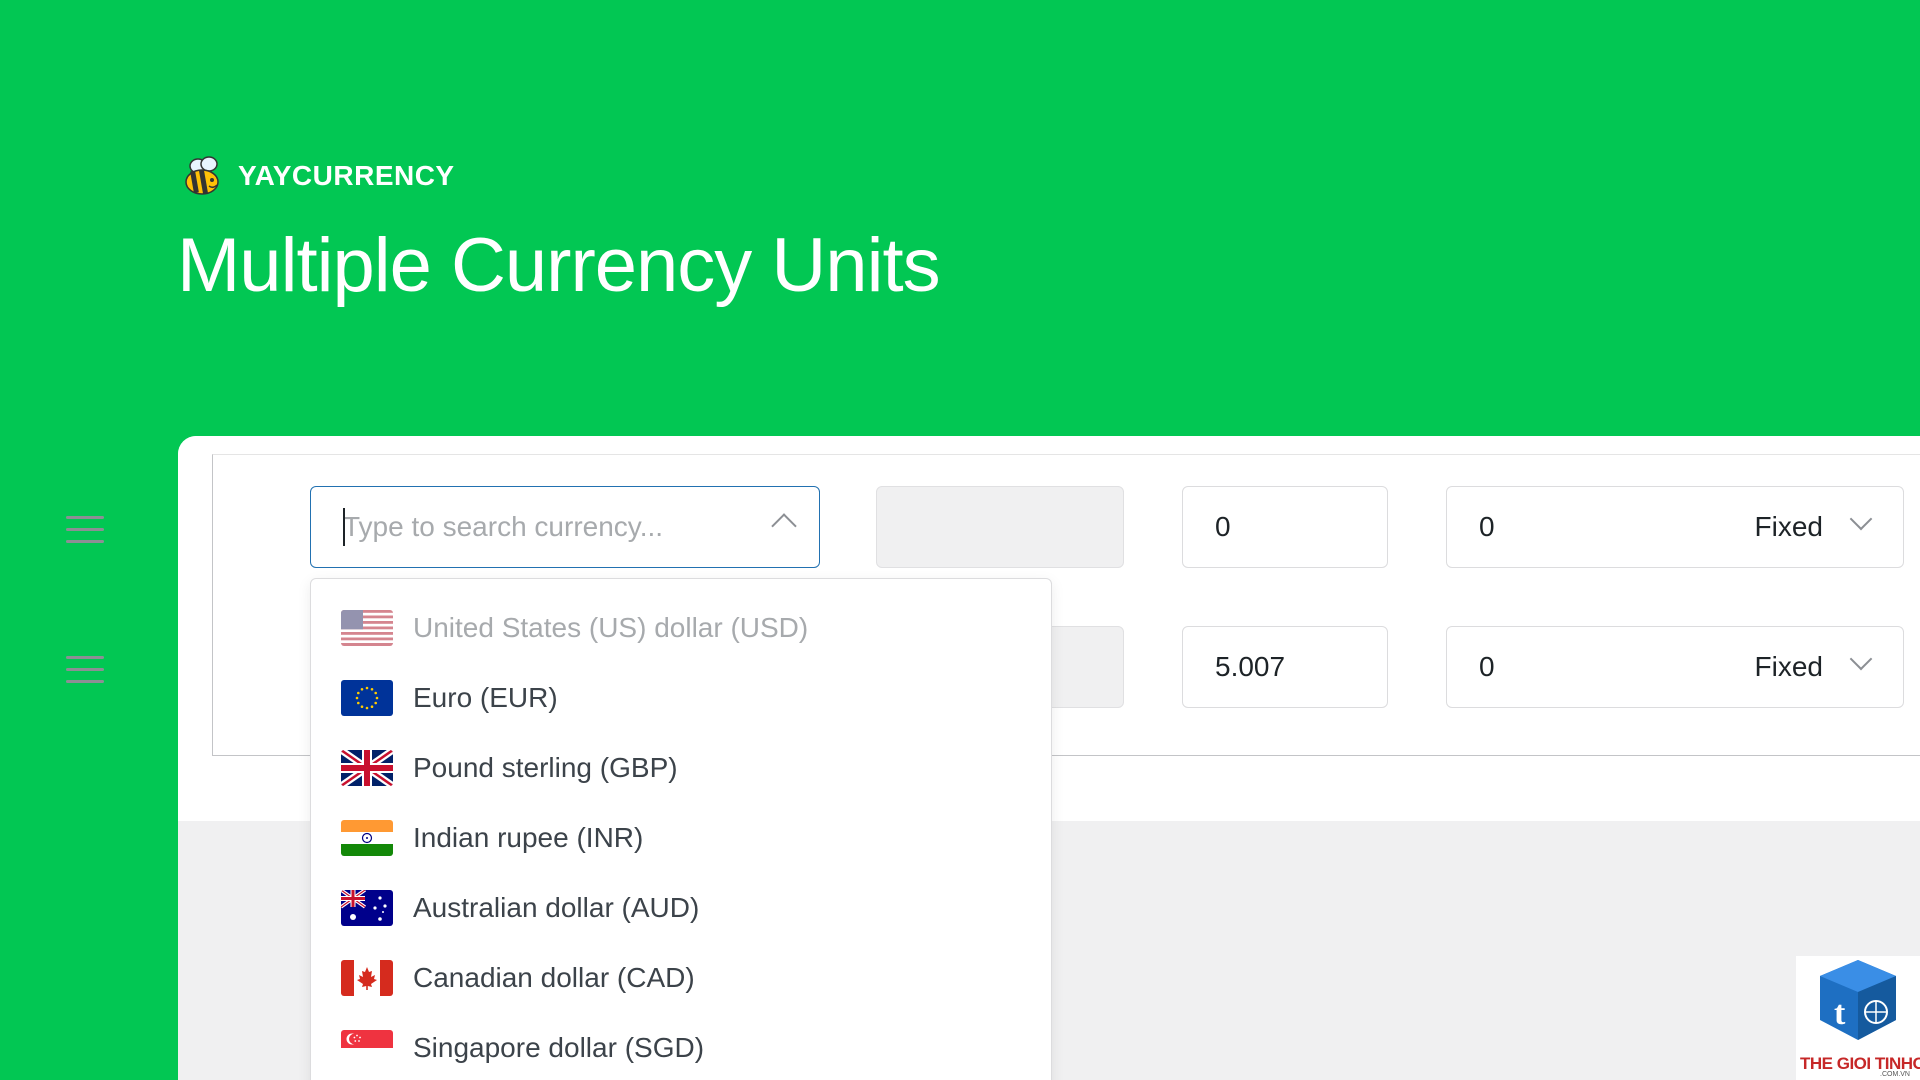  I want to click on brand-logo: YAYCURRENCY, so click(318, 176).